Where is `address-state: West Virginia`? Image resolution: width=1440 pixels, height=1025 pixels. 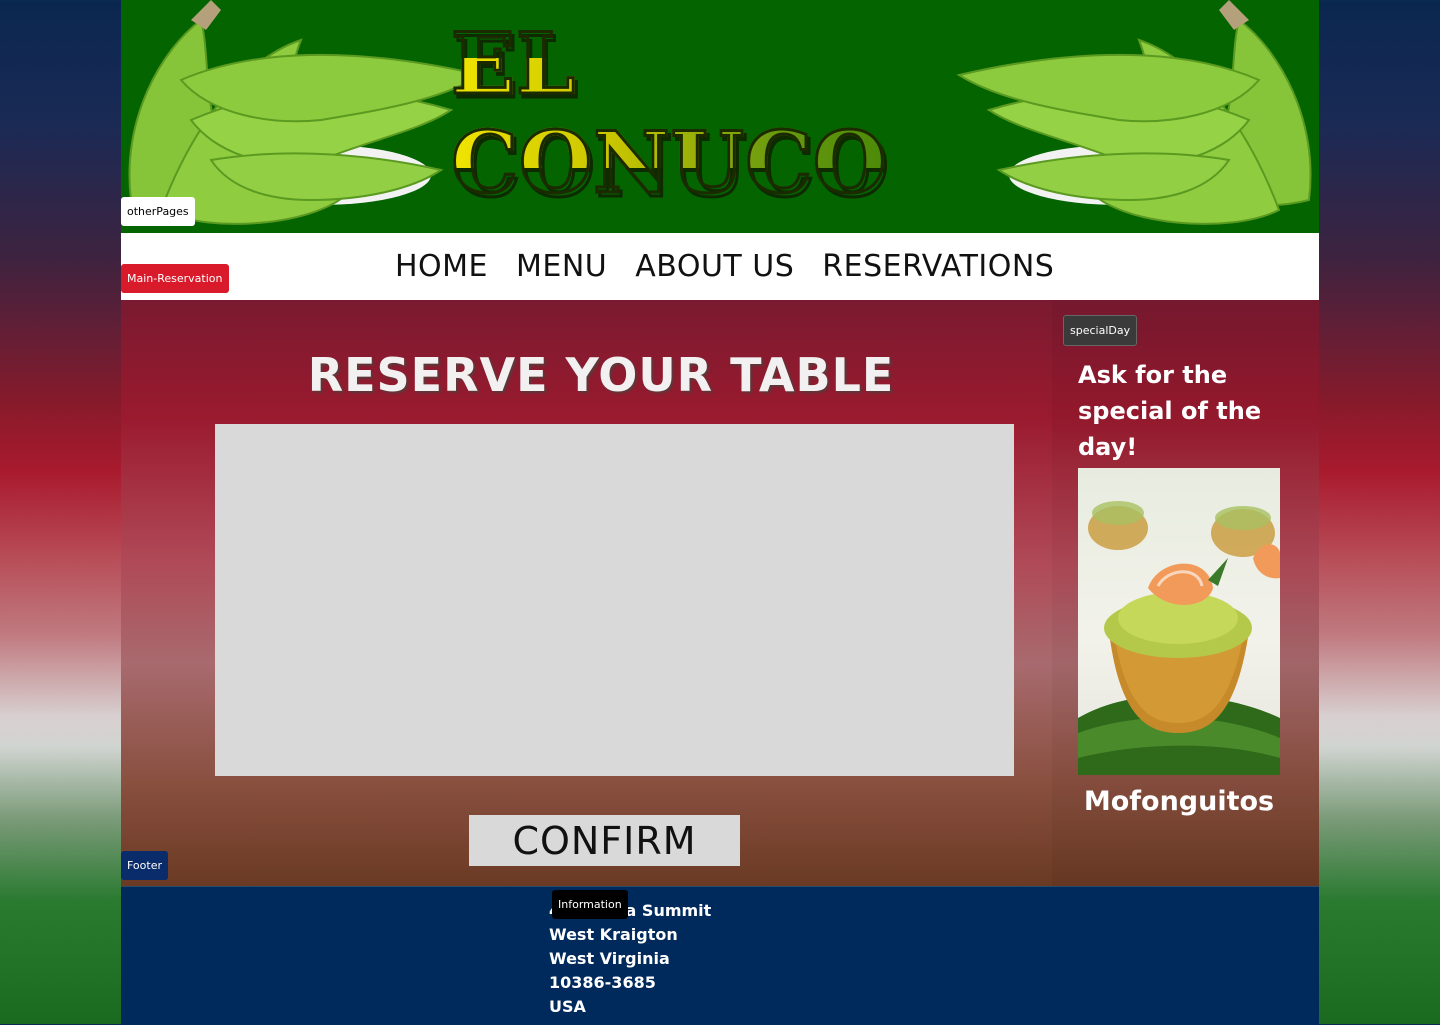 address-state: West Virginia is located at coordinates (609, 958).